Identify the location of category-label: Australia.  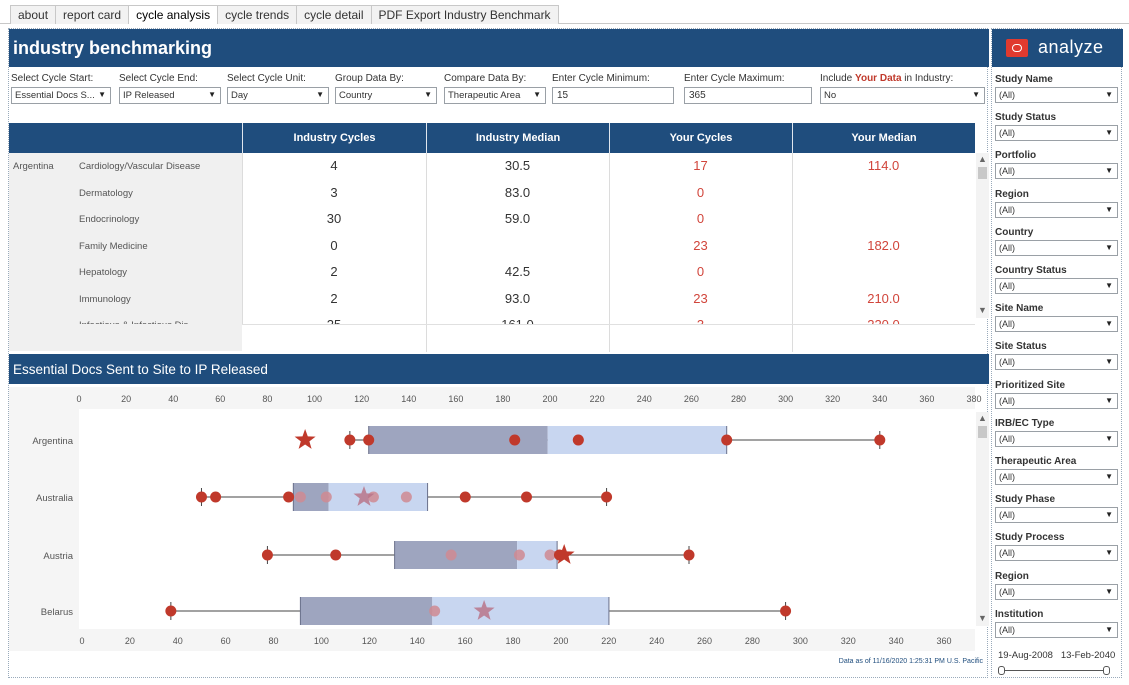
(55, 498).